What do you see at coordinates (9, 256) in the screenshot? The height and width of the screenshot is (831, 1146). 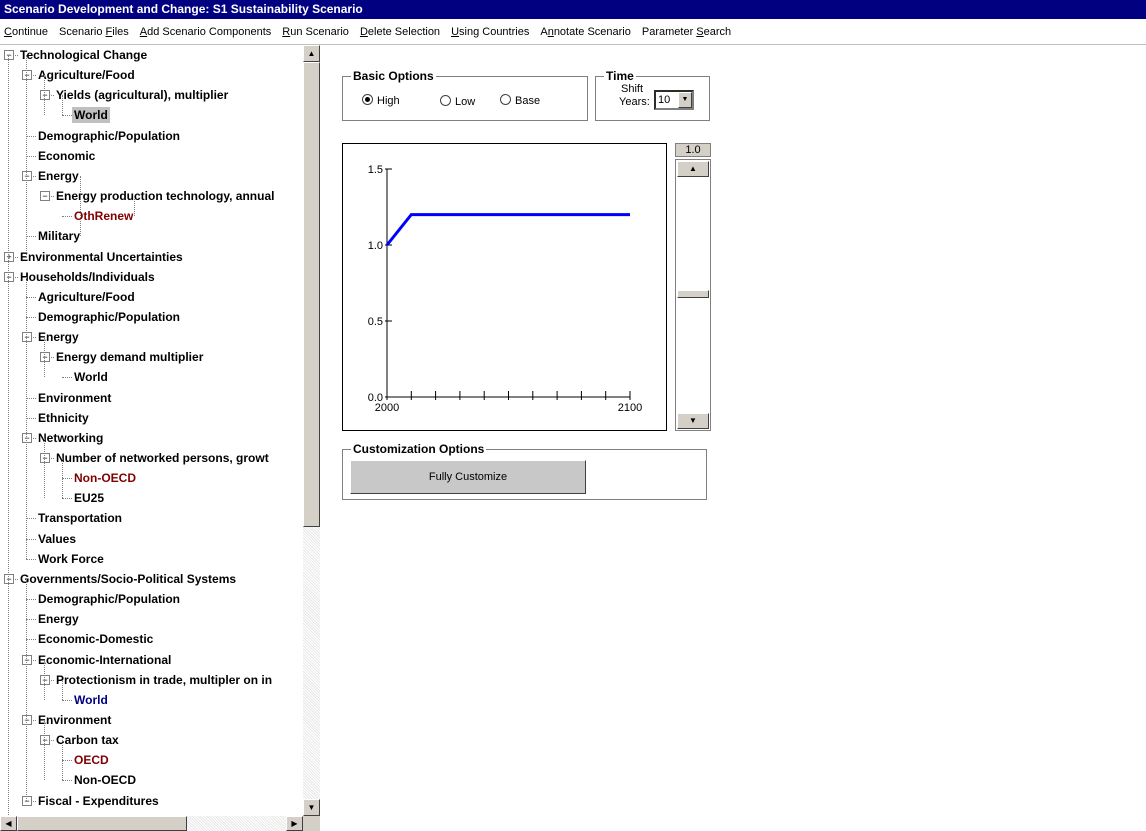 I see `expand-icon: +` at bounding box center [9, 256].